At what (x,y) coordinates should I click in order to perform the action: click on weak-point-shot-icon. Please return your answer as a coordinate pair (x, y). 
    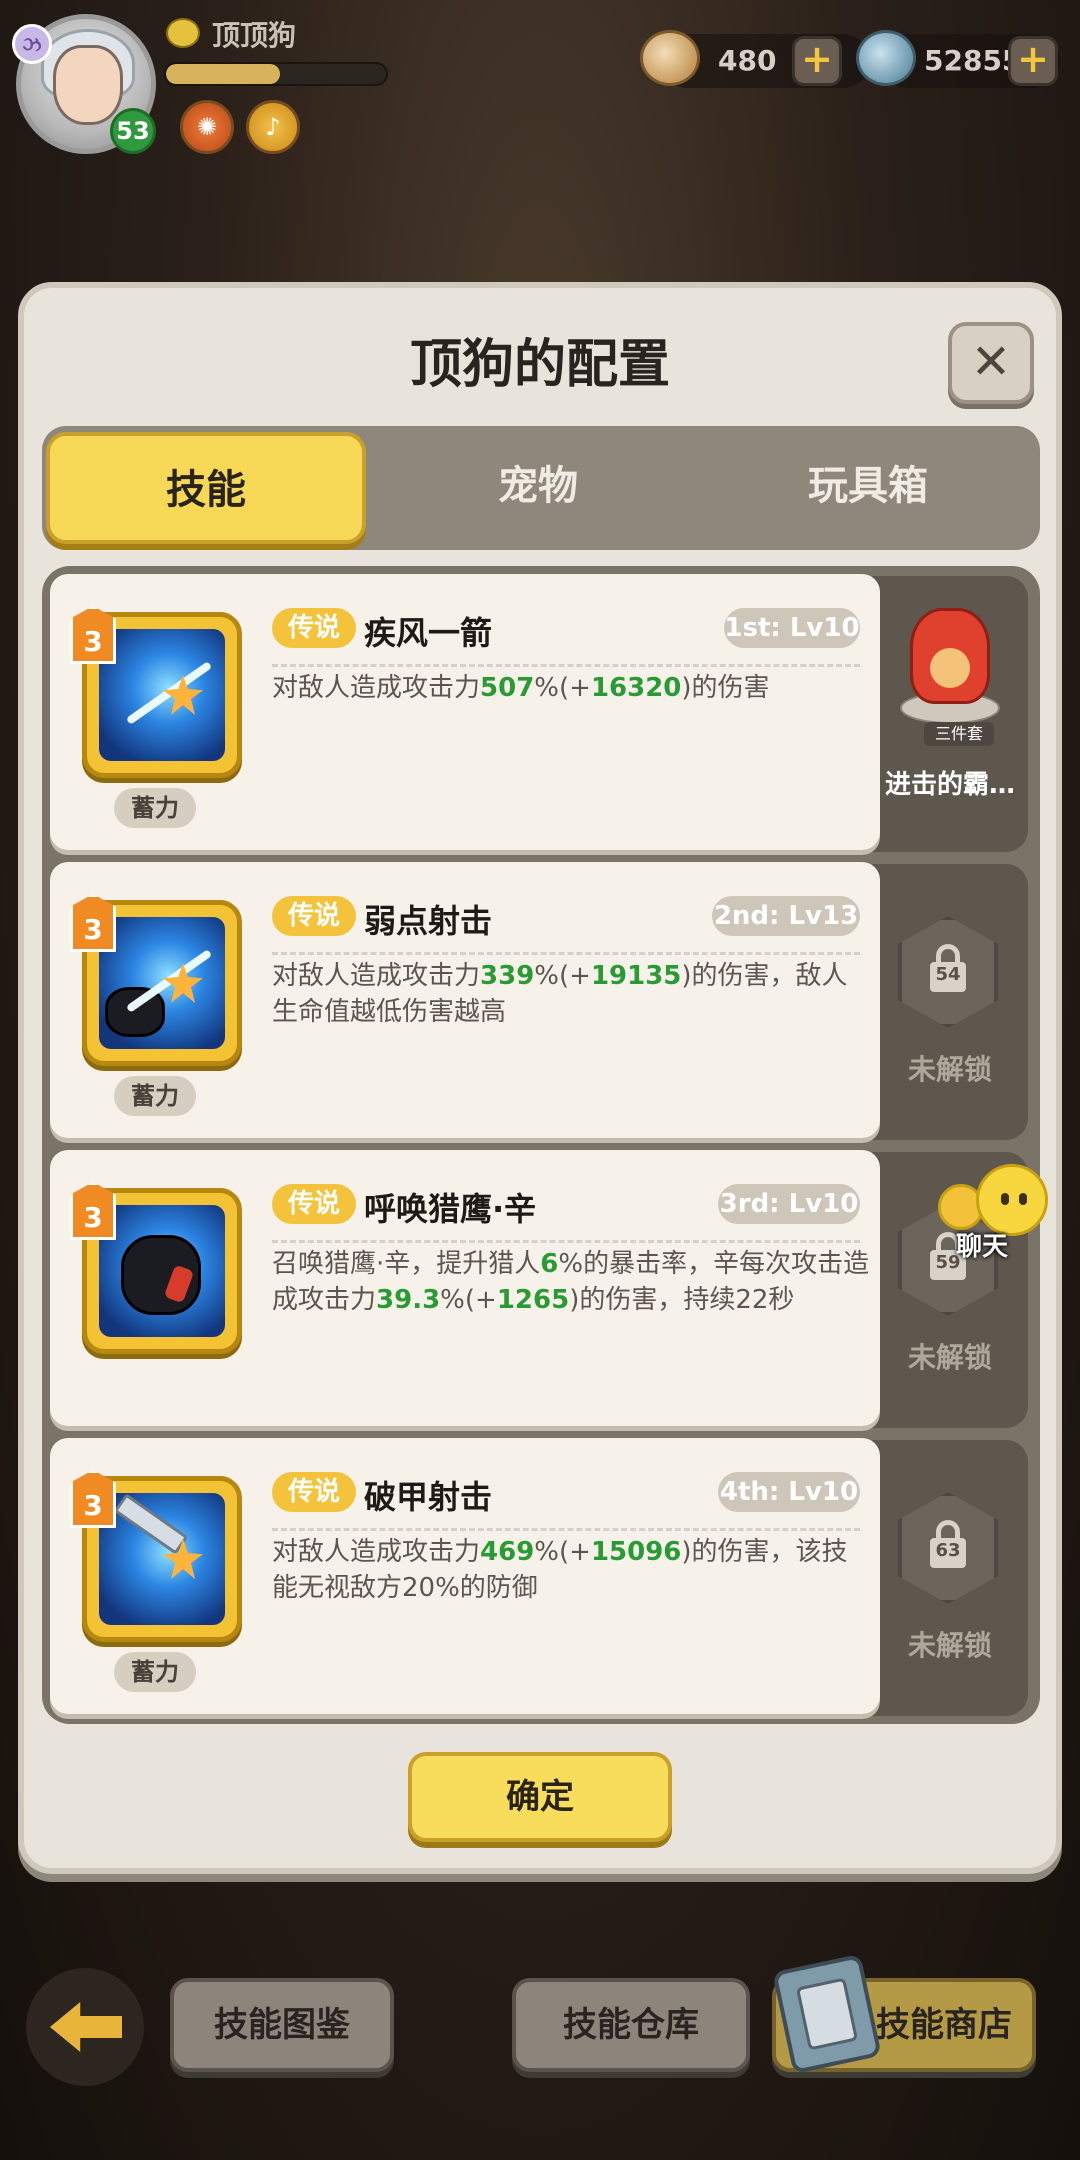
    Looking at the image, I should click on (162, 983).